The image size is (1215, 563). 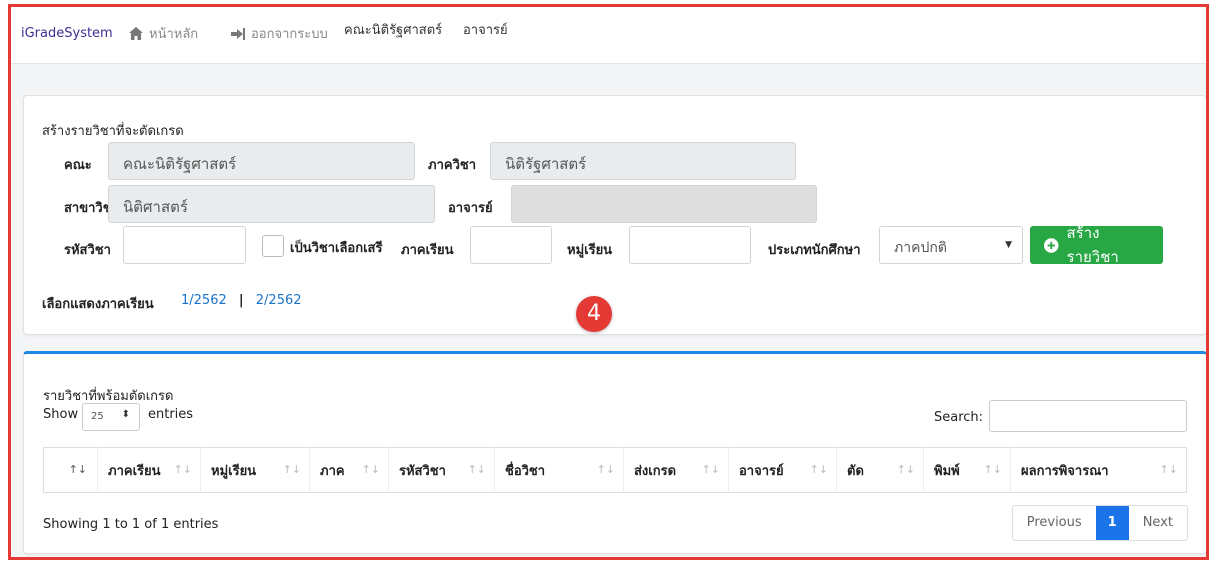 What do you see at coordinates (452, 165) in the screenshot?
I see `department-label: ภาควิชา` at bounding box center [452, 165].